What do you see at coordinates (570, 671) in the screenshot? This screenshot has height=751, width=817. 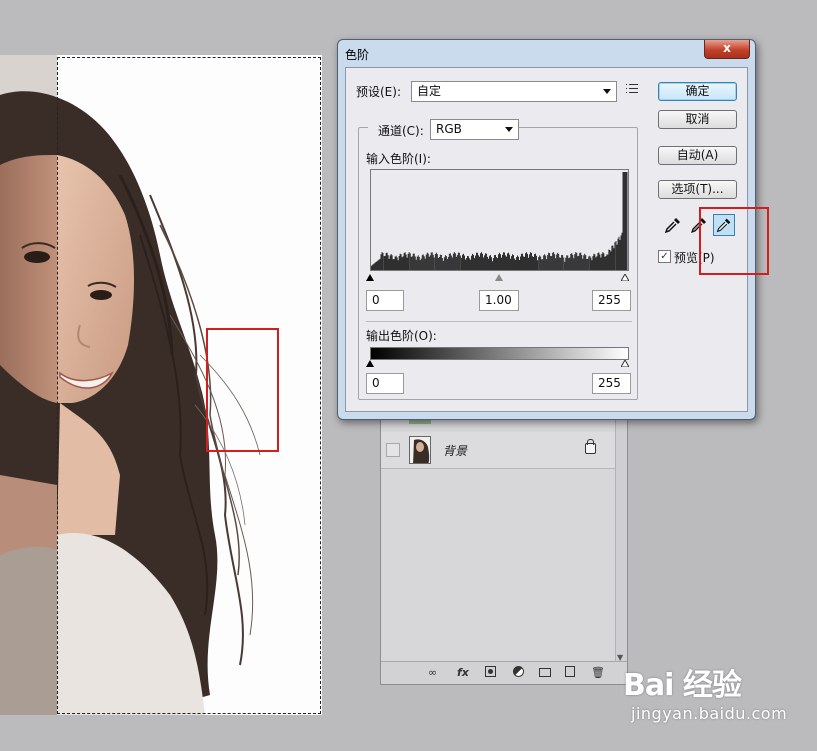 I see `new-layer-icon` at bounding box center [570, 671].